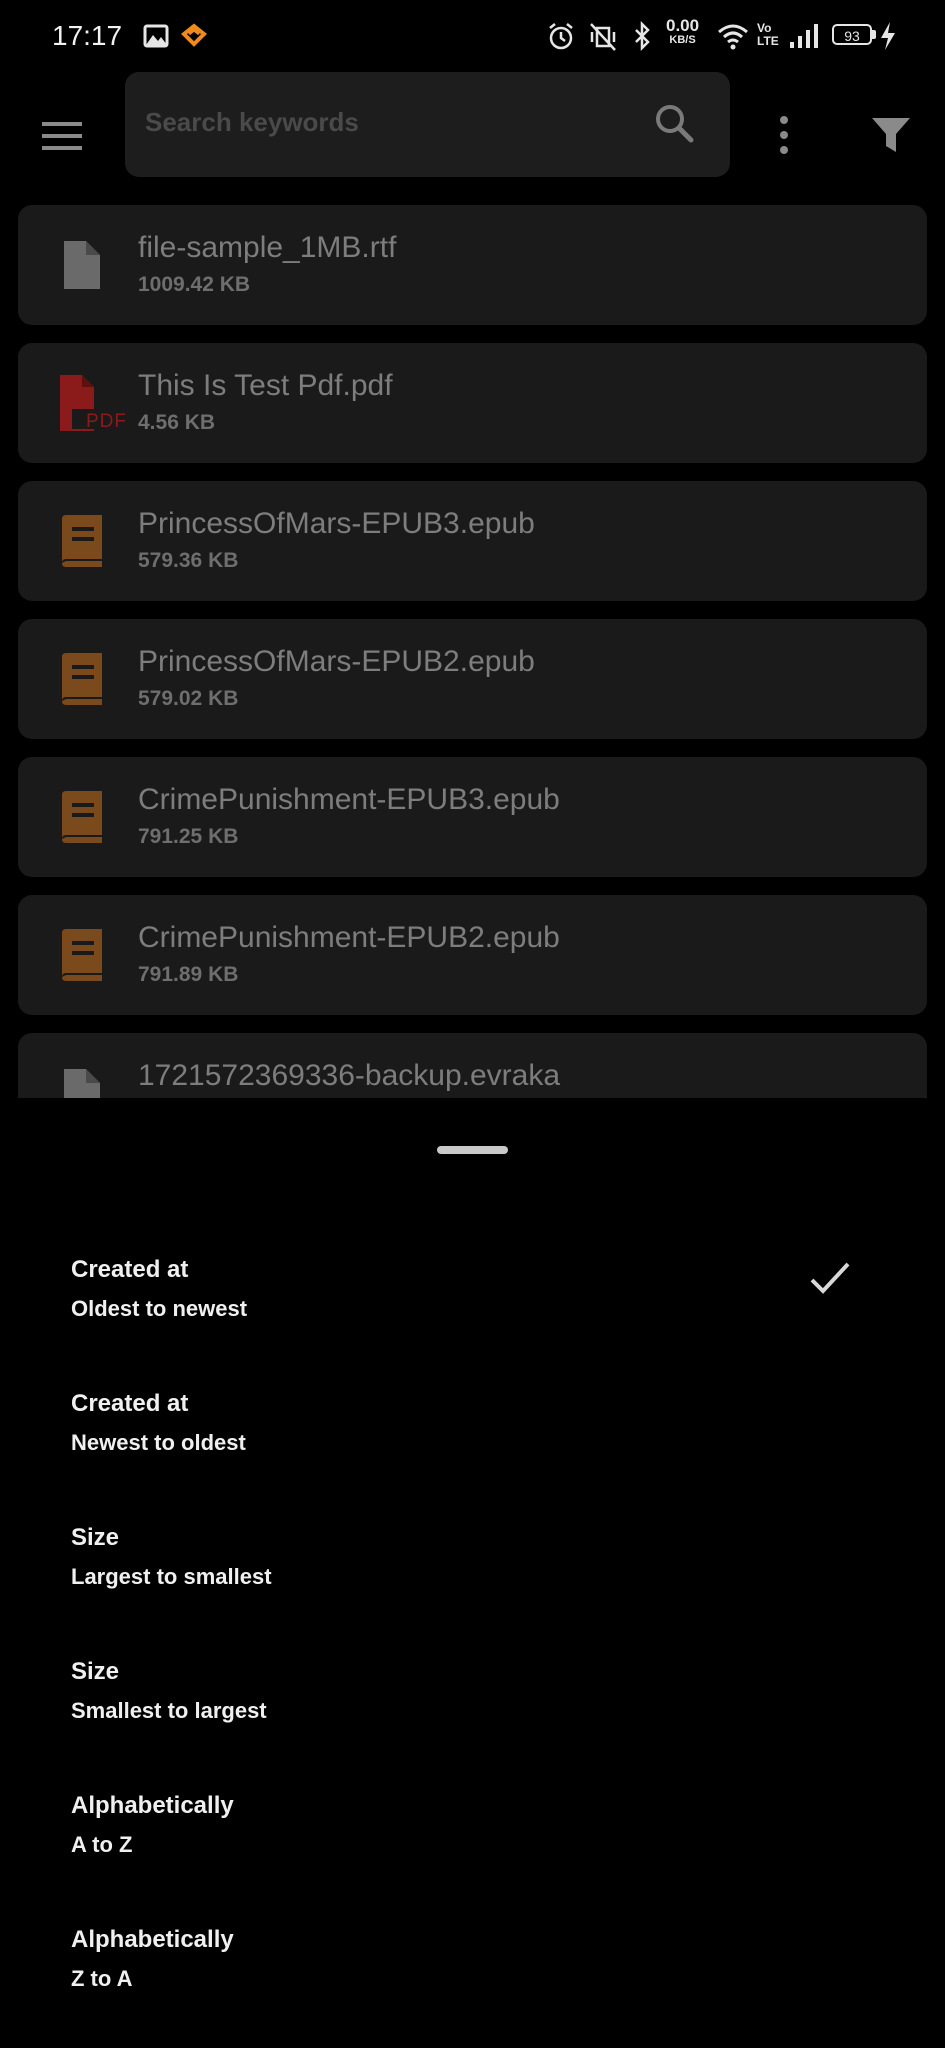 This screenshot has width=945, height=2048. I want to click on sort-option-subtitle: Smallest to largest, so click(169, 1710).